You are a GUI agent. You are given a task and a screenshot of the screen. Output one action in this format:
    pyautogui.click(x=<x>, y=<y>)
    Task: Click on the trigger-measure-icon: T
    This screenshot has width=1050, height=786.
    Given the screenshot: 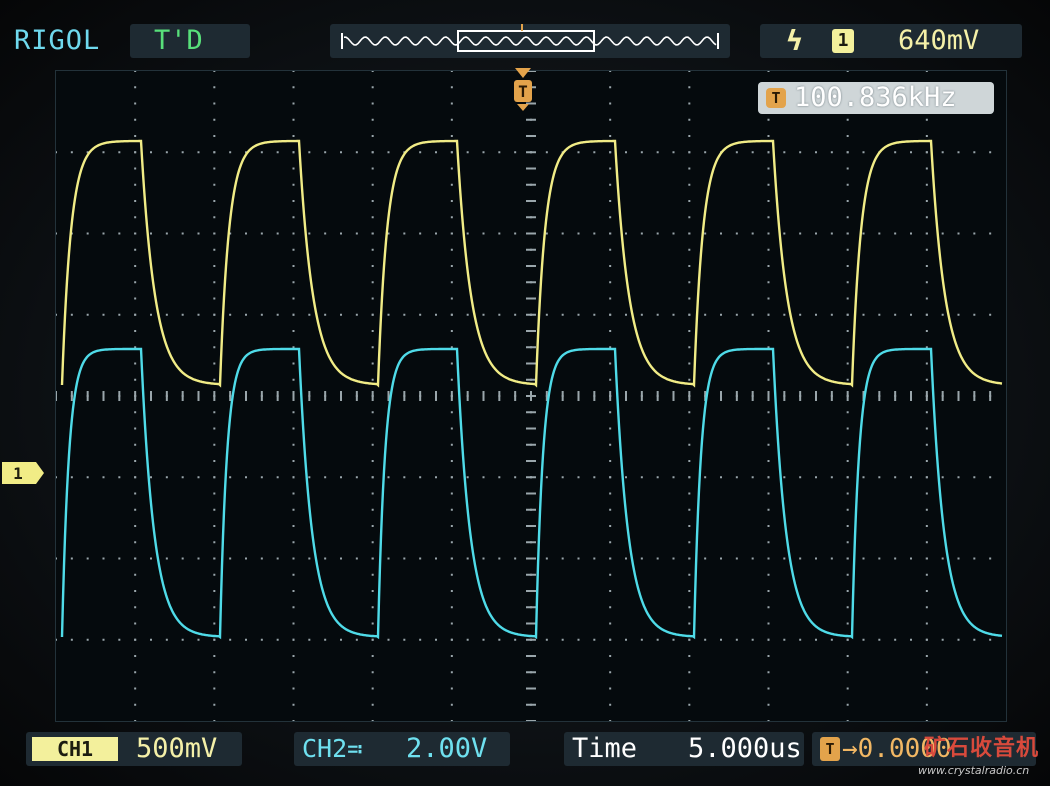 What is the action you would take?
    pyautogui.click(x=776, y=98)
    